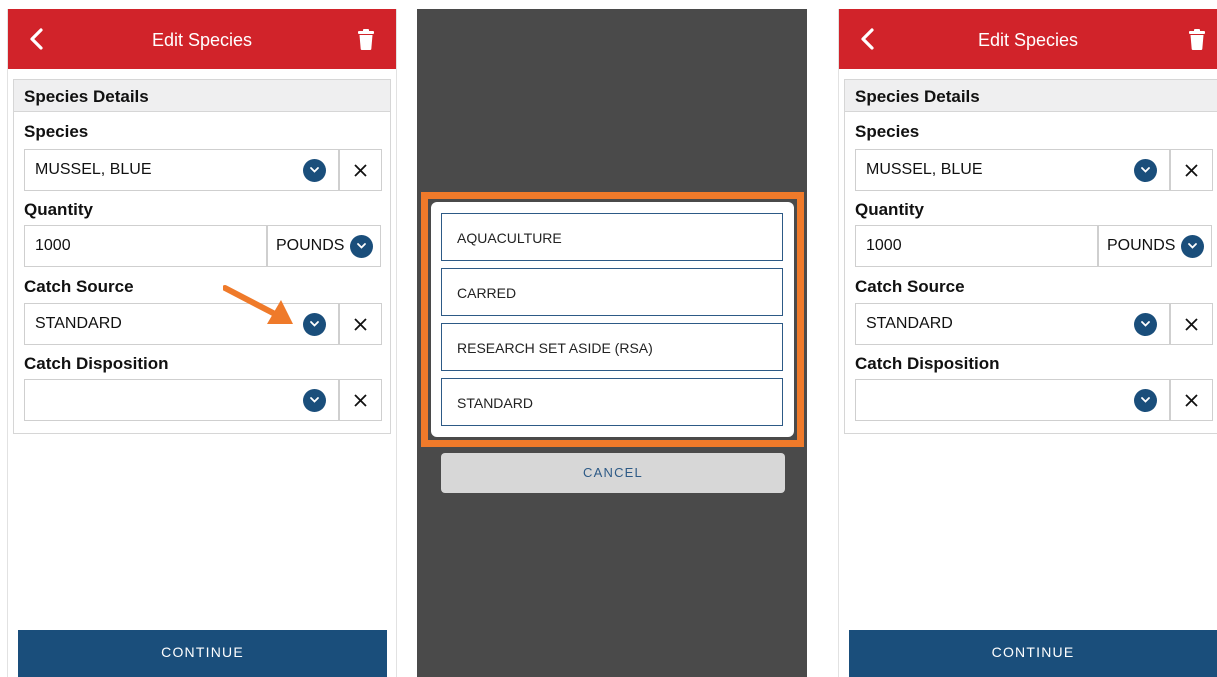 Image resolution: width=1217 pixels, height=677 pixels. Describe the element at coordinates (612, 402) in the screenshot. I see `option-standard: STANDARD` at that location.